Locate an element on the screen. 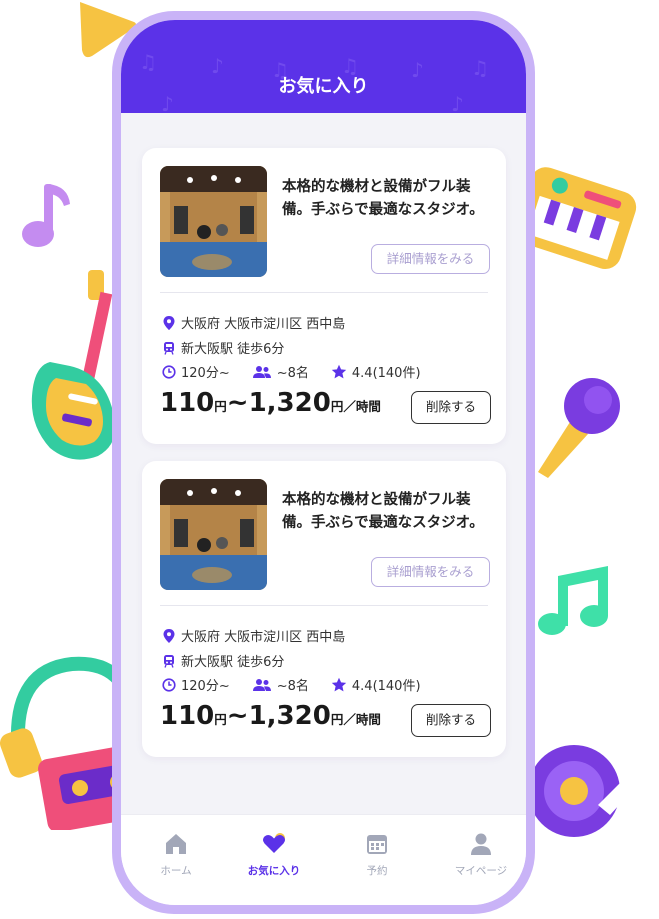 The image size is (659, 919). tab-mypage: マイページ is located at coordinates (481, 854).